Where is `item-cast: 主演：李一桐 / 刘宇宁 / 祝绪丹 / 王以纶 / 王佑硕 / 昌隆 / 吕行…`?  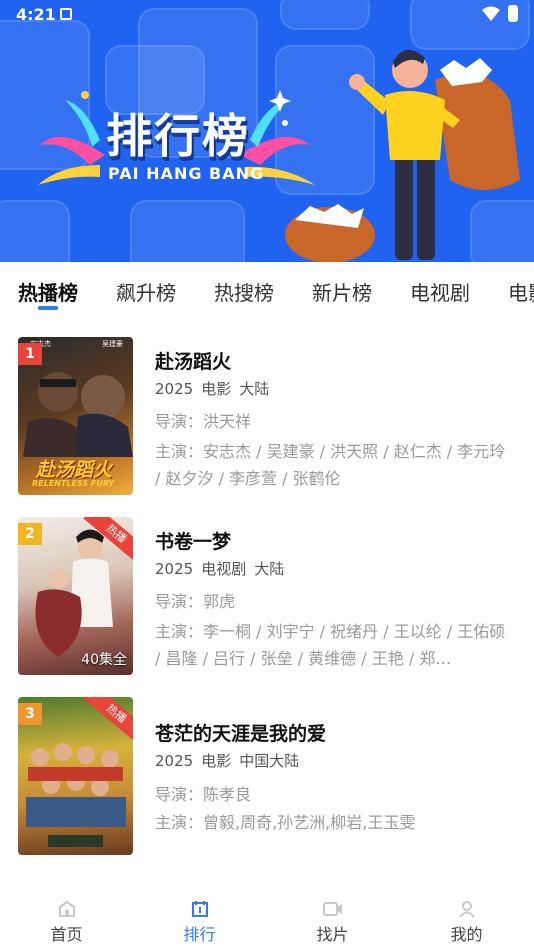
item-cast: 主演：李一桐 / 刘宇宁 / 祝绪丹 / 王以纶 / 王佑硕 / 昌隆 / 吕行… is located at coordinates (330, 645).